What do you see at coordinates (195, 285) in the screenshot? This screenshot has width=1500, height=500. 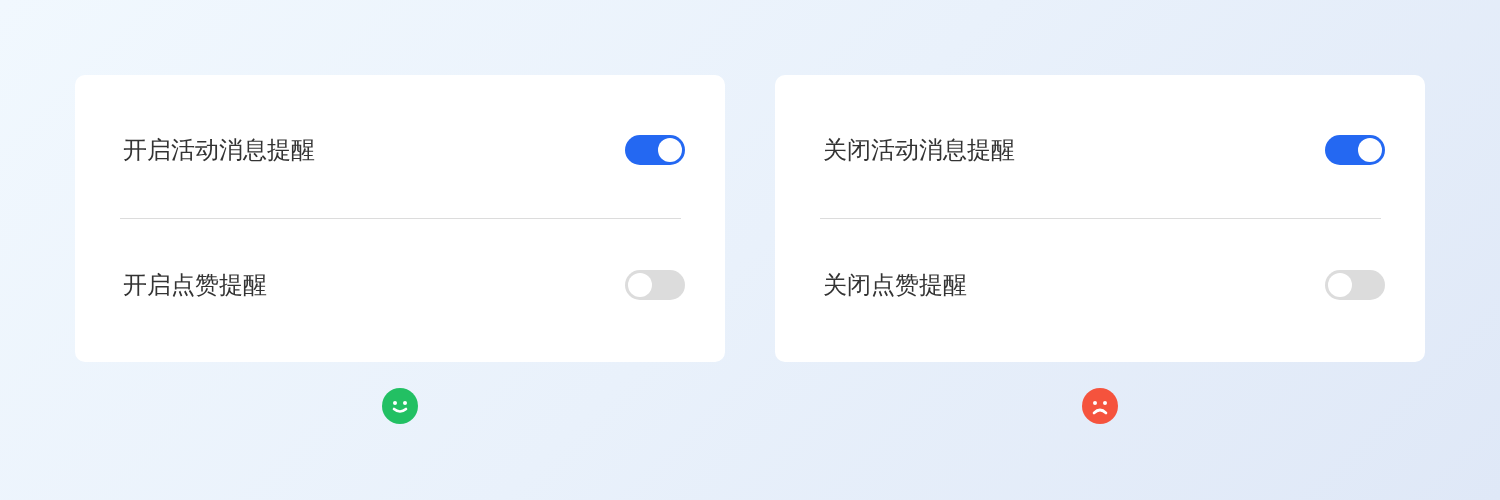 I see `setting-label: 开启点赞提醒` at bounding box center [195, 285].